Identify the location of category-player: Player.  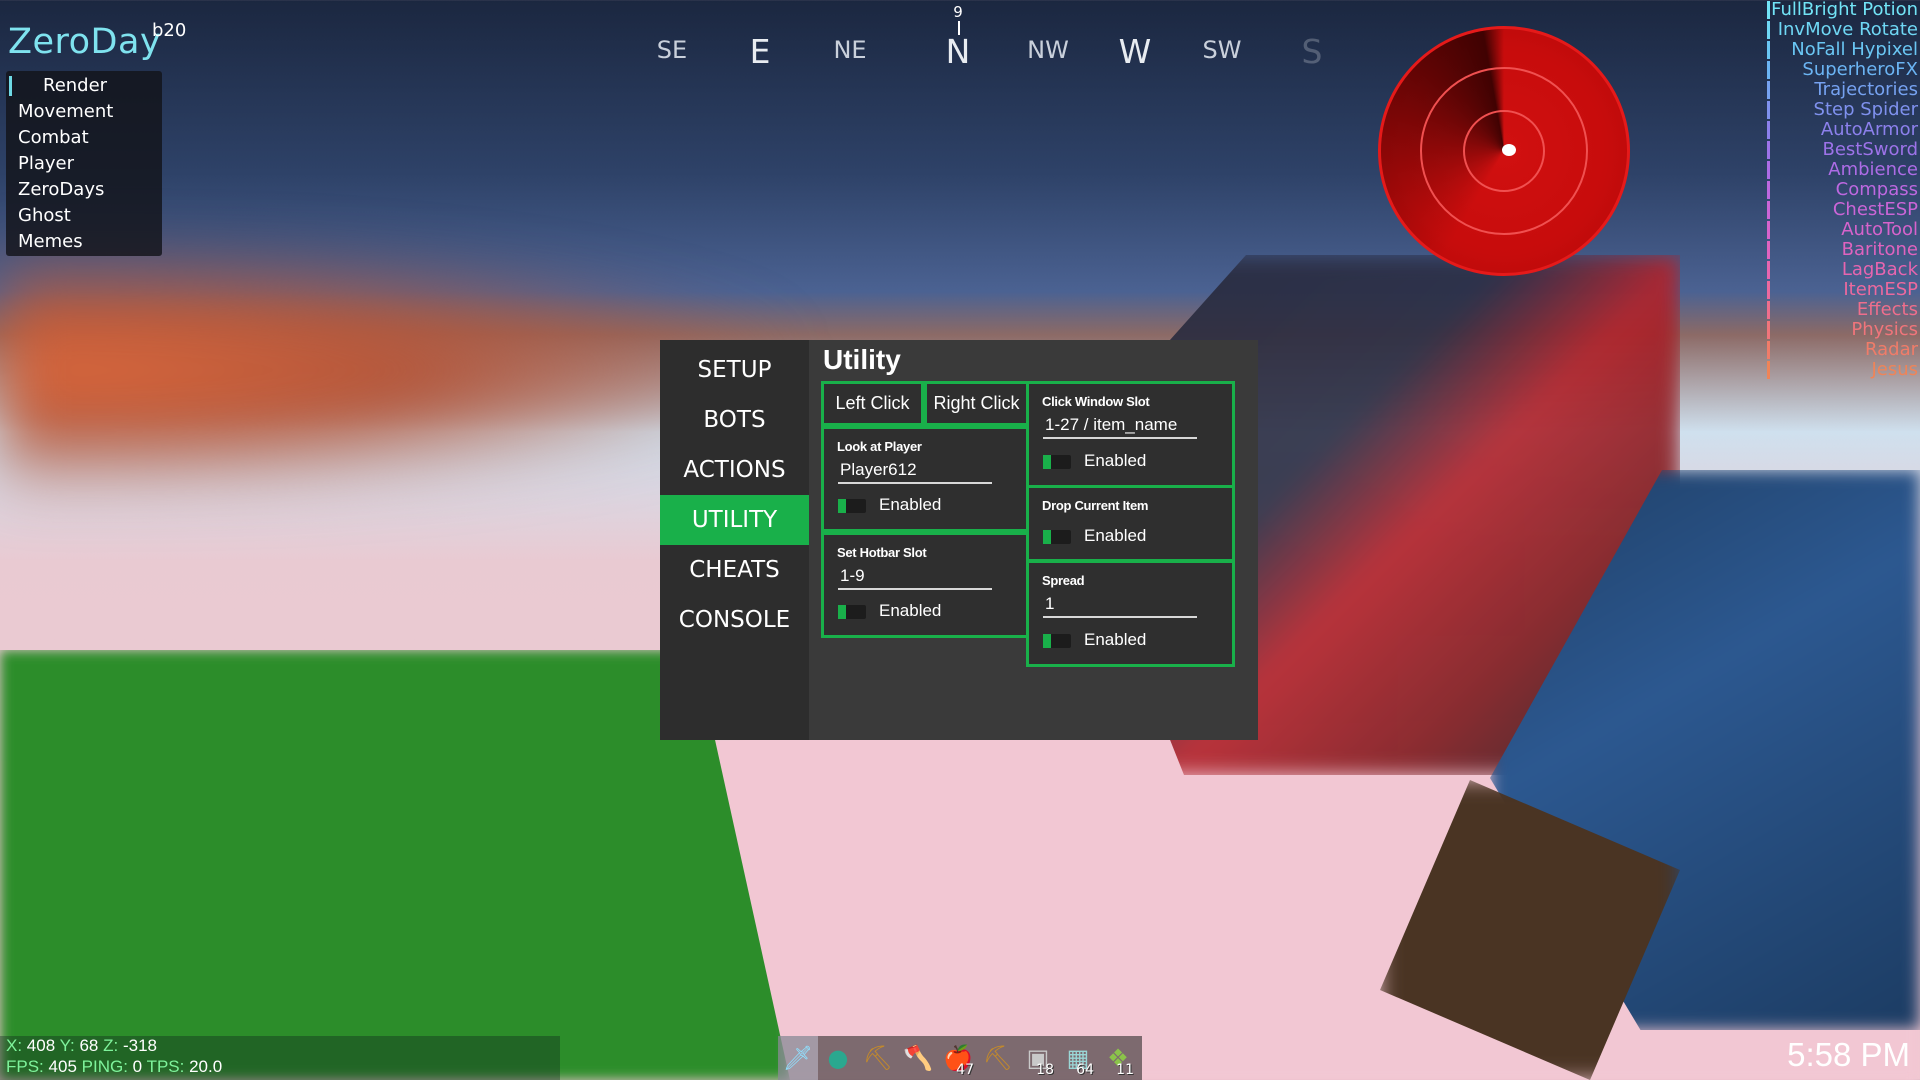
(84, 164).